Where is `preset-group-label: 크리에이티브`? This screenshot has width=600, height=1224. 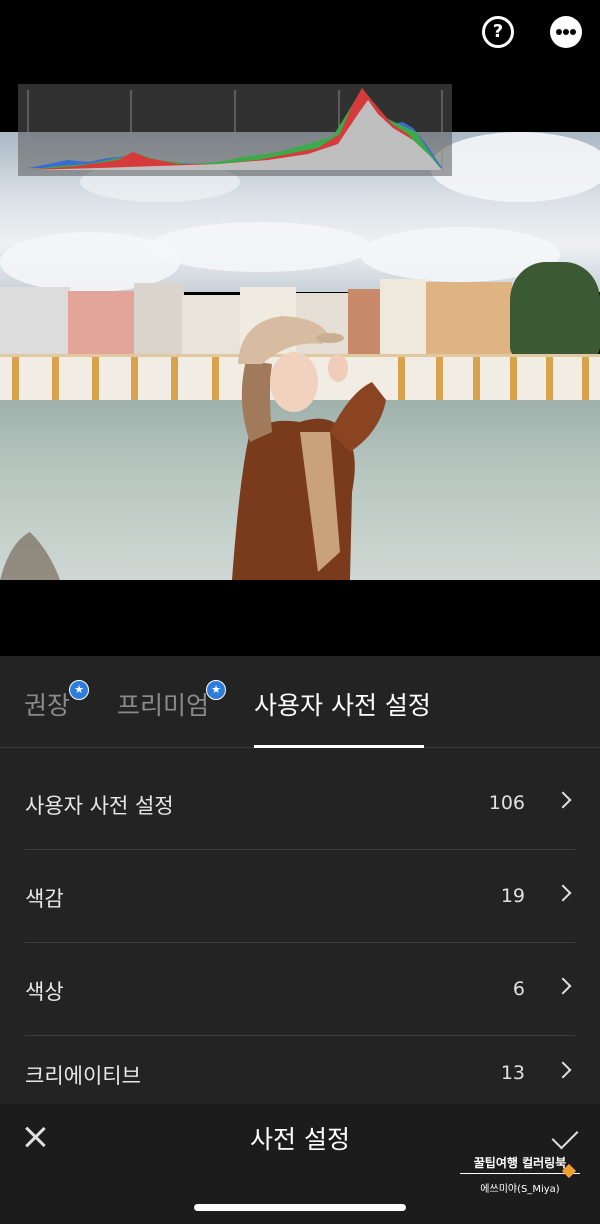
preset-group-label: 크리에이티브 is located at coordinates (83, 1076).